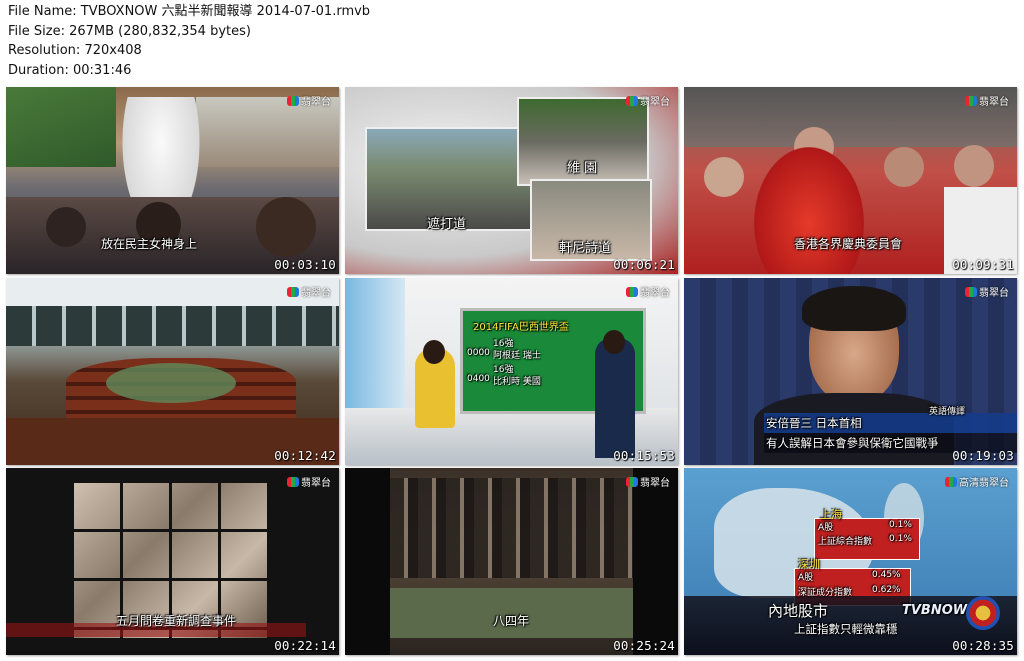 The width and height of the screenshot is (1024, 661). What do you see at coordinates (172, 561) in the screenshot?
I see `thumbnail-7: 翡翠台 五月問卷重新調查事件 00:22:14` at bounding box center [172, 561].